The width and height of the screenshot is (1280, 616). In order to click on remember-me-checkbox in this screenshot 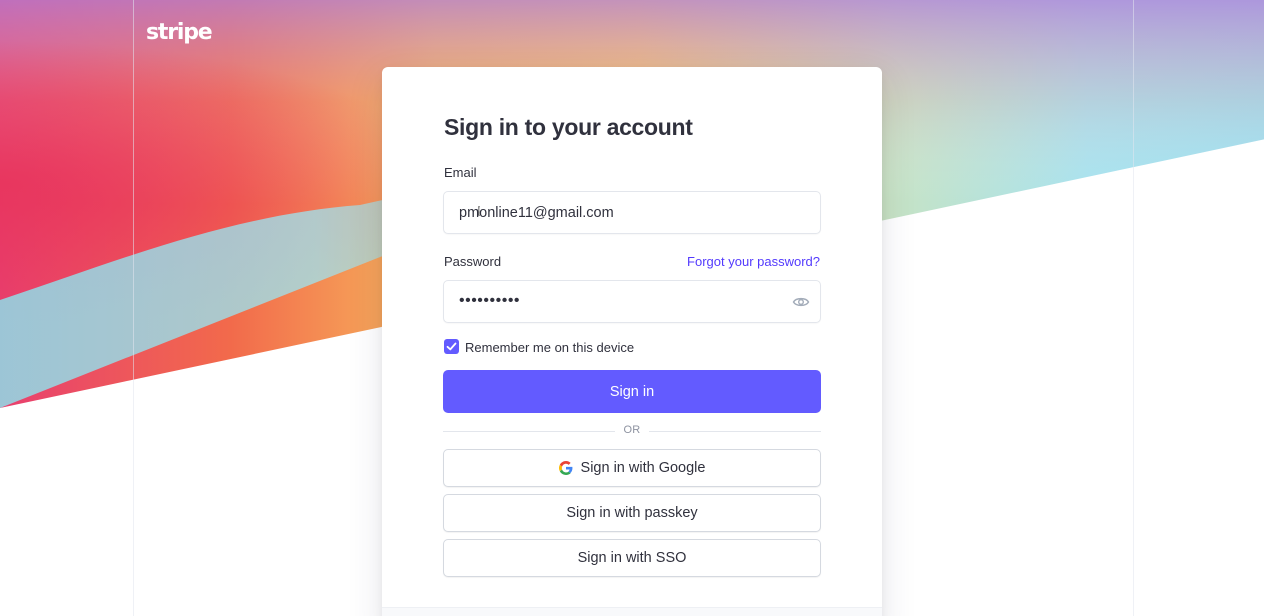, I will do `click(451, 346)`.